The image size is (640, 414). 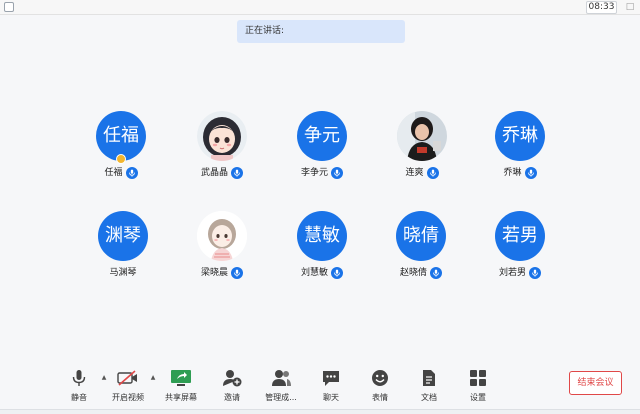 I want to click on mute-button: 静音, so click(x=79, y=387).